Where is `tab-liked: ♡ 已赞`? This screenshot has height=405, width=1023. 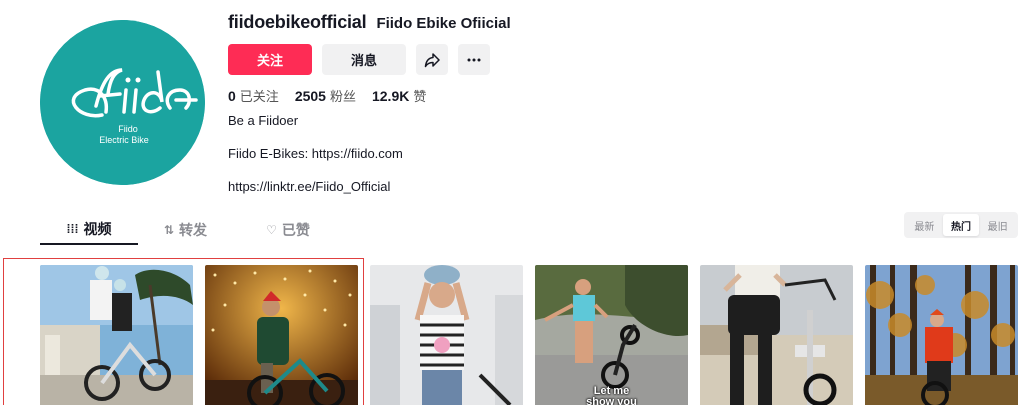 tab-liked: ♡ 已赞 is located at coordinates (288, 229).